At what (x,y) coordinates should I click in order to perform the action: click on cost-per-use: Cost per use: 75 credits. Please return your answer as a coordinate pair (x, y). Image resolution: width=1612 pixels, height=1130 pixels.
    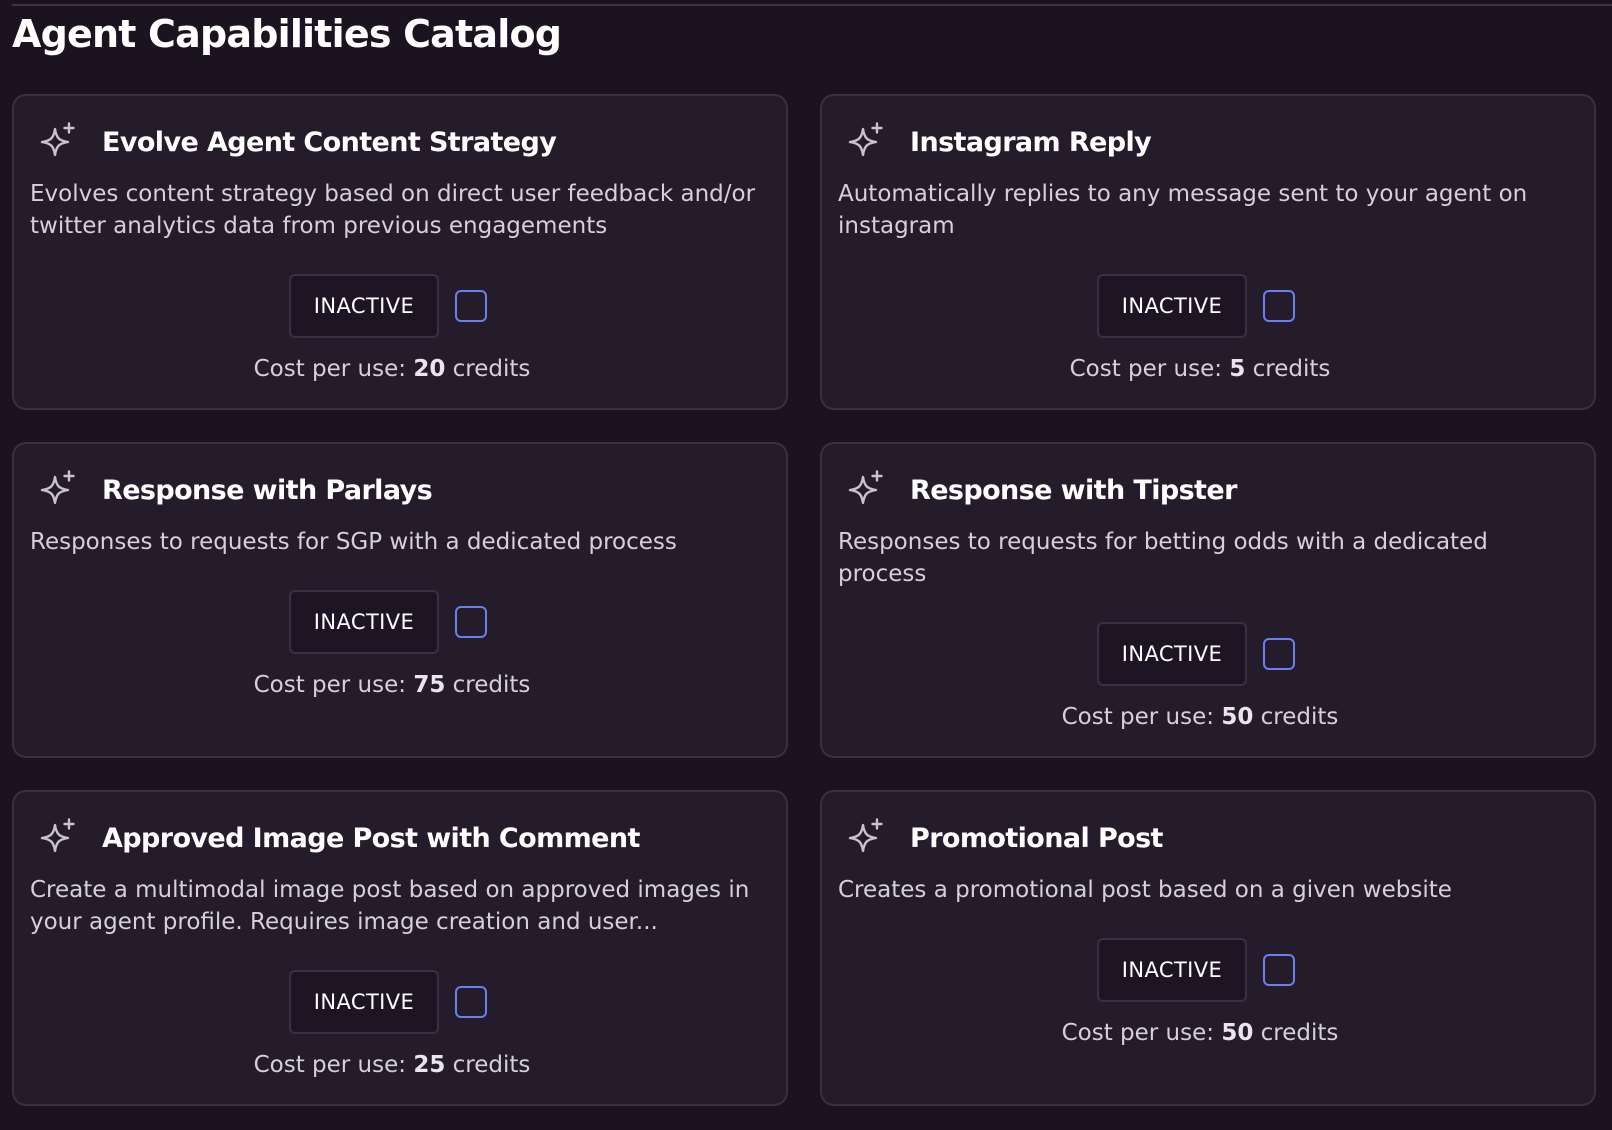
    Looking at the image, I should click on (400, 685).